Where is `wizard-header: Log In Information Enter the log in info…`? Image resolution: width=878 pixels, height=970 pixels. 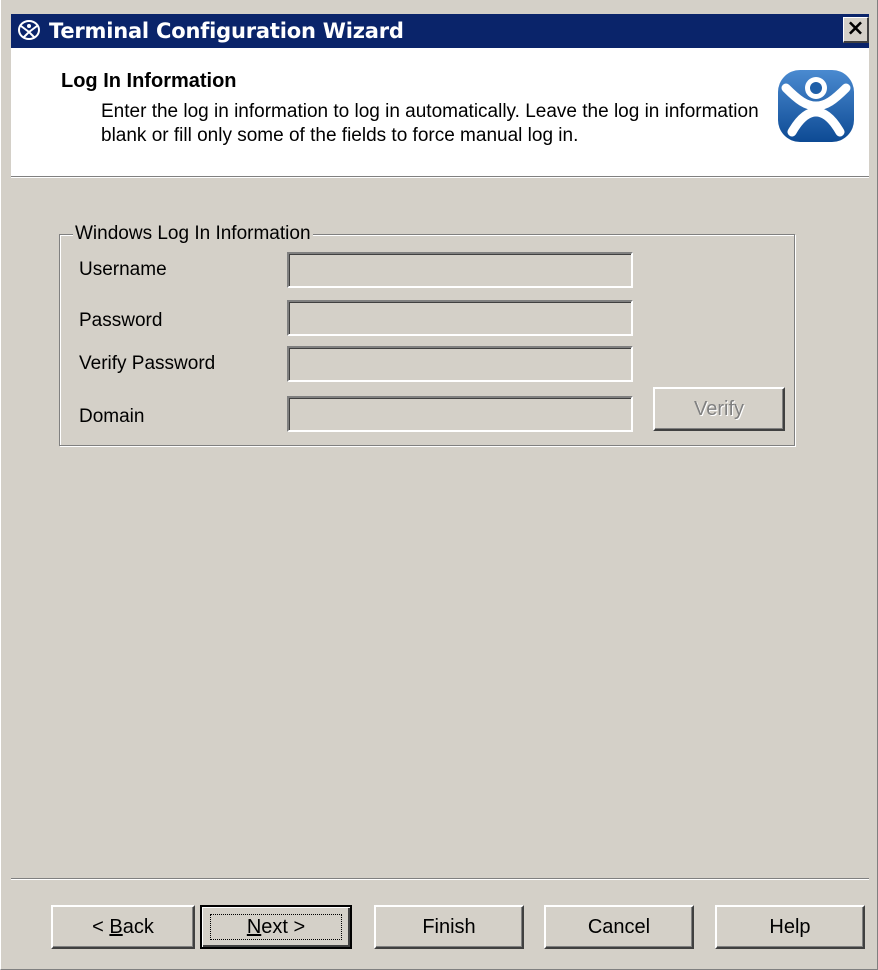 wizard-header: Log In Information Enter the log in info… is located at coordinates (440, 112).